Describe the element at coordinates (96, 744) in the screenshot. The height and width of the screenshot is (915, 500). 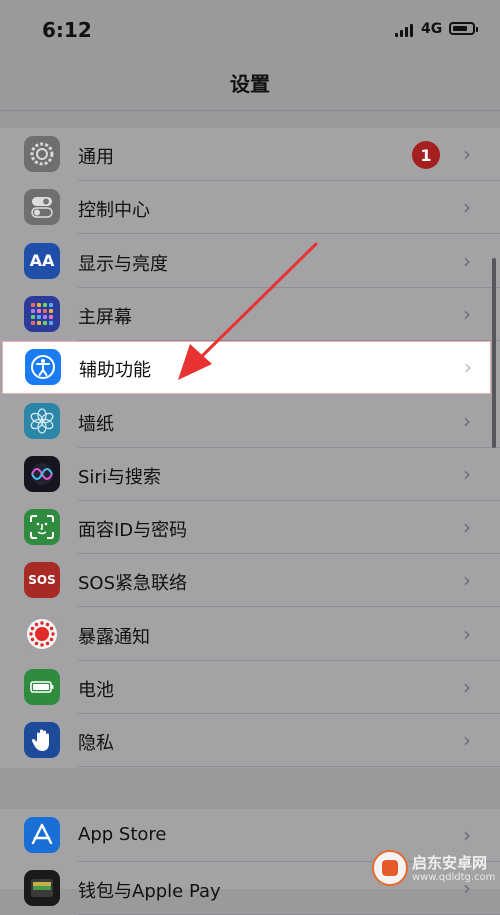
I see `settings-row-label: 隐私` at that location.